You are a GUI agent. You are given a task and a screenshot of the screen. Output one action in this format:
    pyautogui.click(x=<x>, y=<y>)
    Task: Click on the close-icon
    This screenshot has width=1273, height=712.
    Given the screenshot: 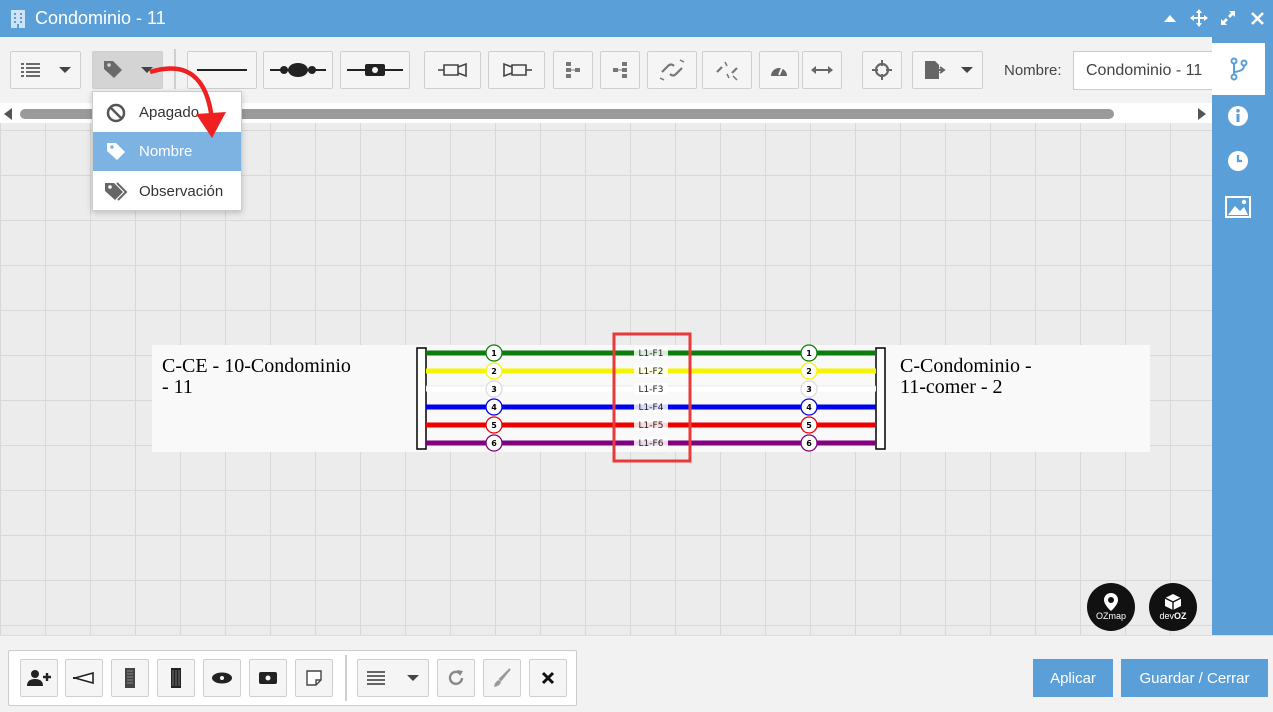 What is the action you would take?
    pyautogui.click(x=1257, y=18)
    